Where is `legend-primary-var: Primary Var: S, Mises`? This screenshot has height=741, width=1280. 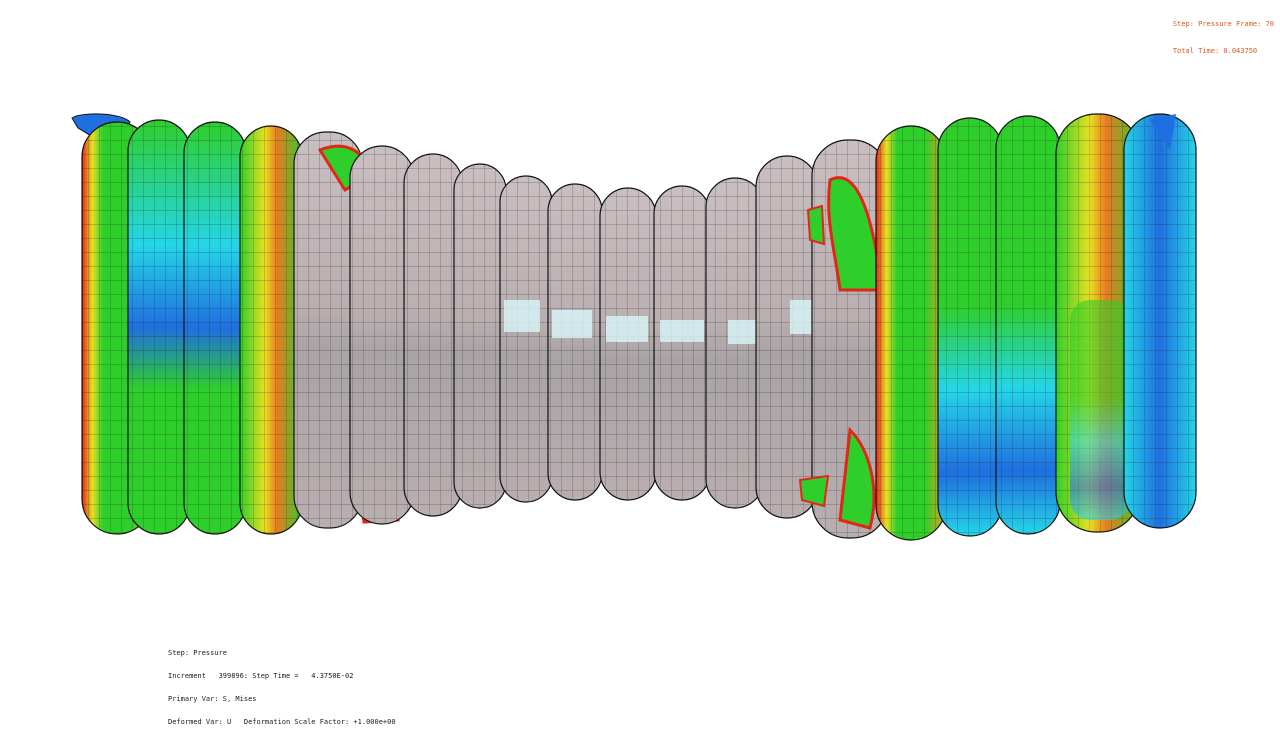 legend-primary-var: Primary Var: S, Mises is located at coordinates (212, 698).